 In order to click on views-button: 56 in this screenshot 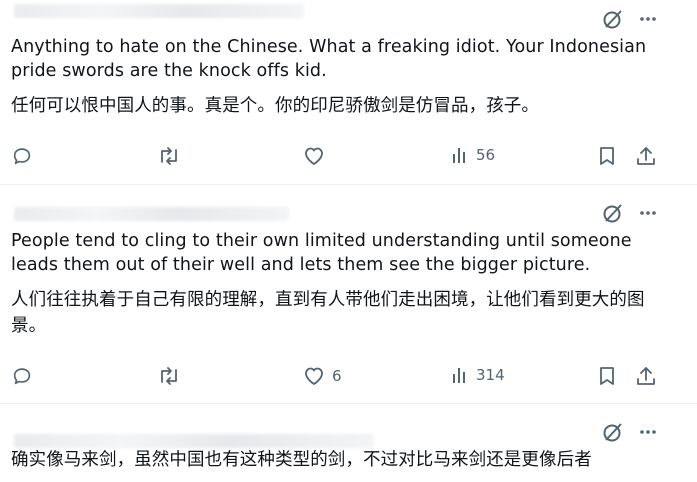, I will do `click(472, 155)`.